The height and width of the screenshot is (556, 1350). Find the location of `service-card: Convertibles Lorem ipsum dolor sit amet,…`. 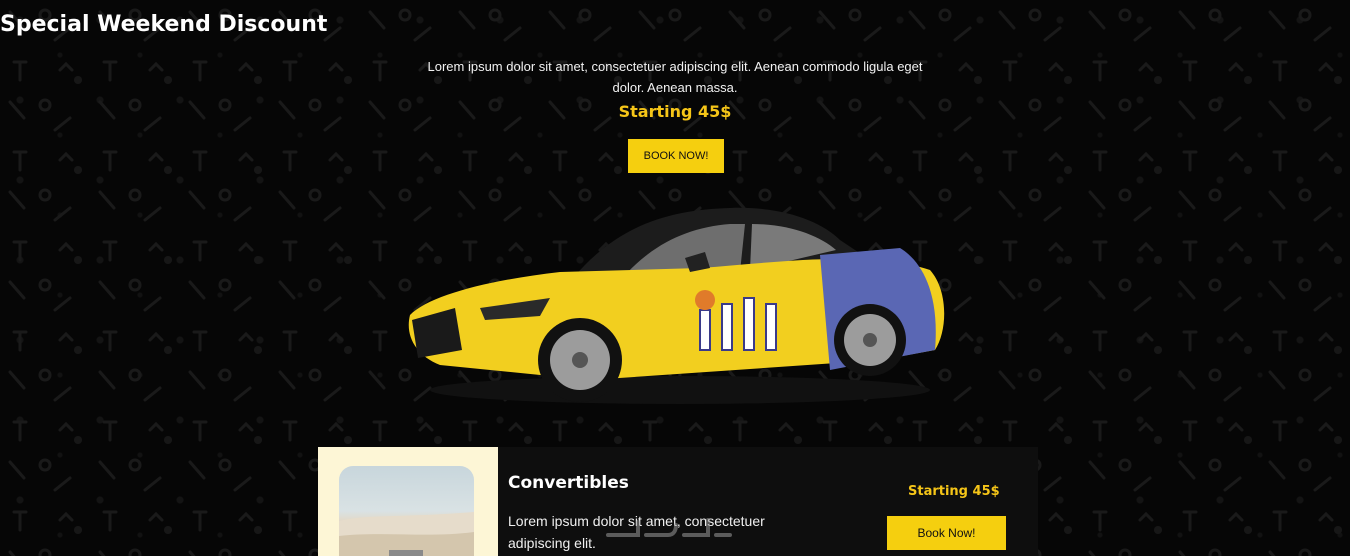

service-card: Convertibles Lorem ipsum dolor sit amet,… is located at coordinates (768, 501).